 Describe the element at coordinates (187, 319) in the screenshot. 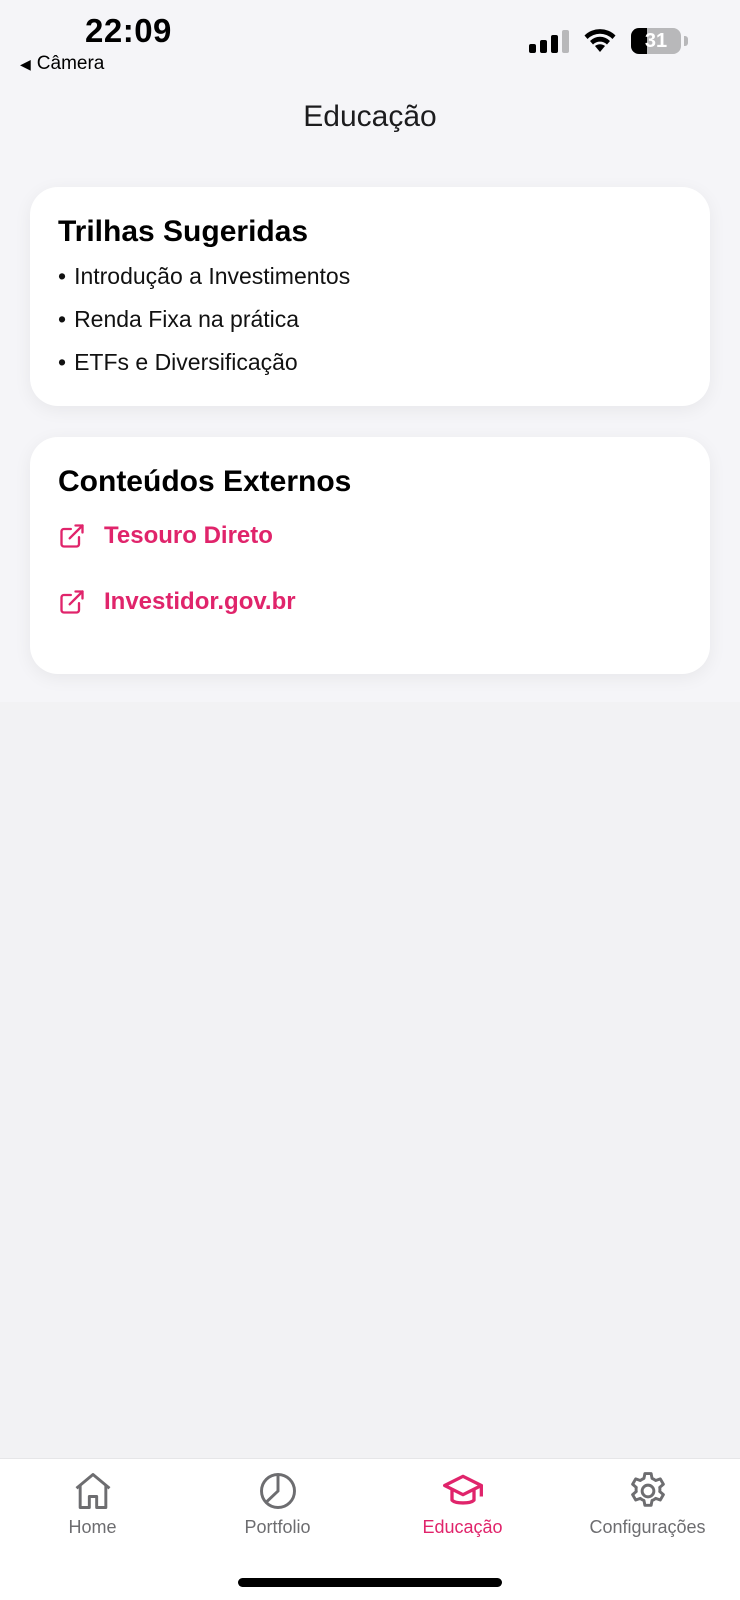

I see `trail-label: Renda Fixa na prática` at that location.